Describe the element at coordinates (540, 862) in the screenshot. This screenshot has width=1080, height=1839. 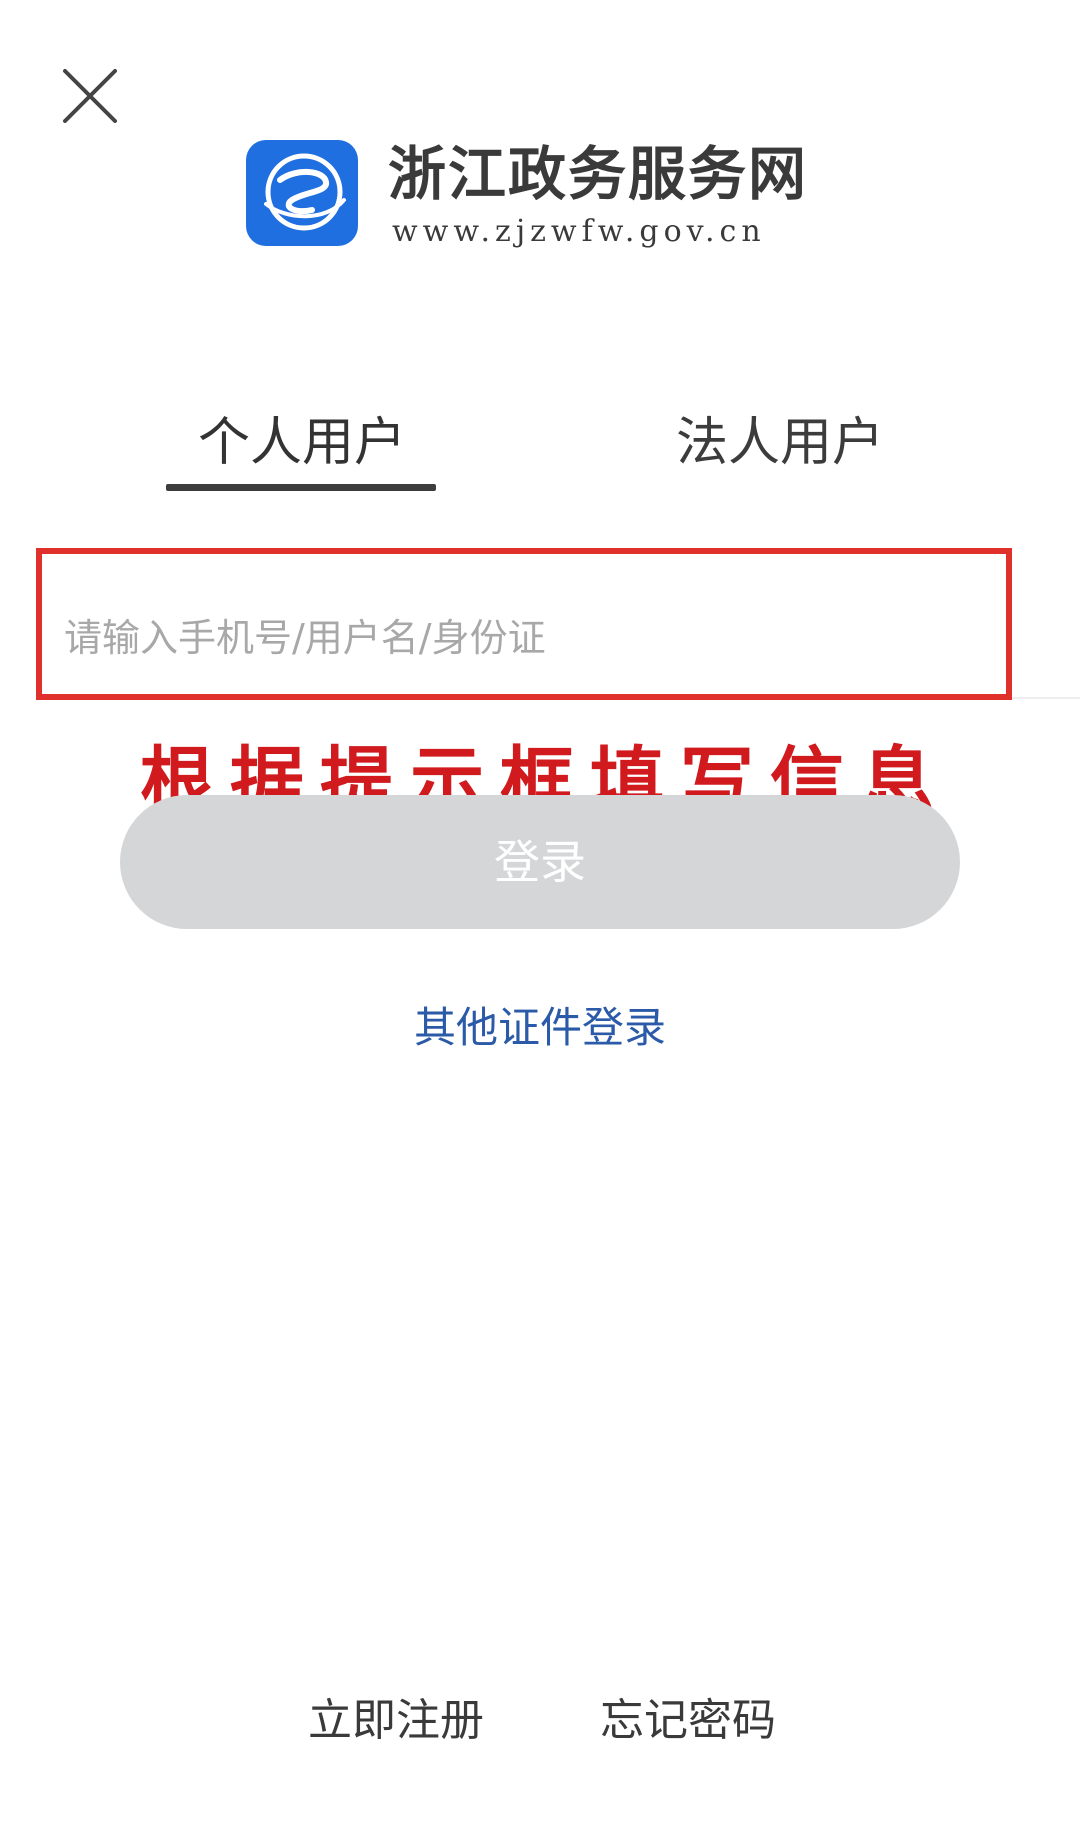
I see `login-button: 登录` at that location.